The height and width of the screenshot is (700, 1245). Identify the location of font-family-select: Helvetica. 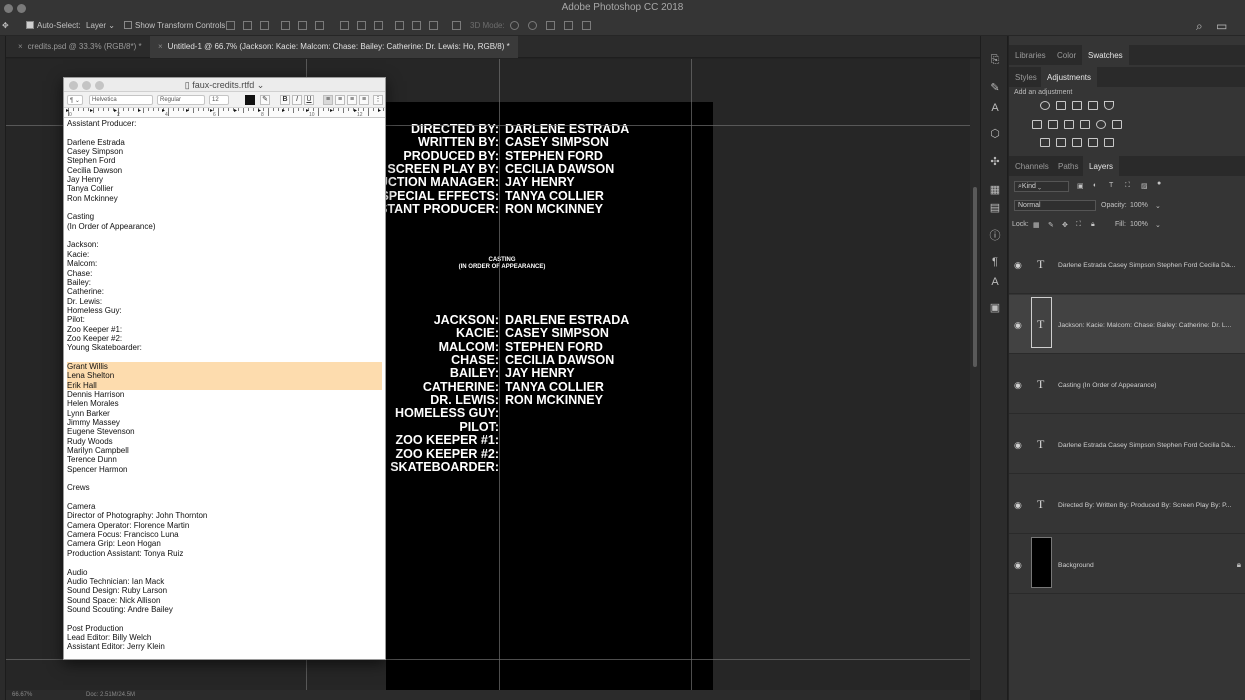
(121, 100).